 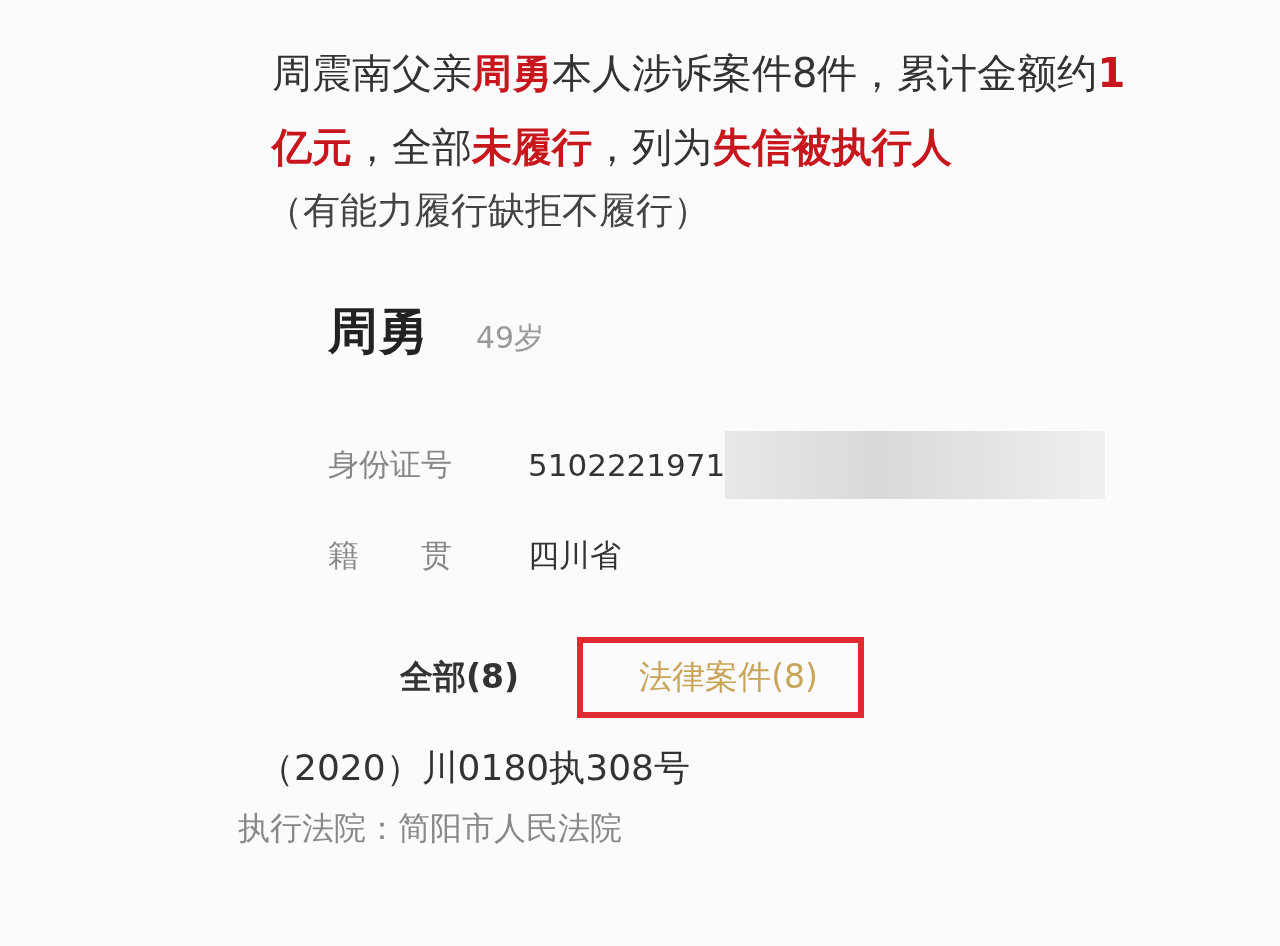 What do you see at coordinates (699, 110) in the screenshot?
I see `summary-text: 周震南父亲周勇本人涉诉案件8件，累计金额约1亿元，全部未履行，列为失信被执行人` at bounding box center [699, 110].